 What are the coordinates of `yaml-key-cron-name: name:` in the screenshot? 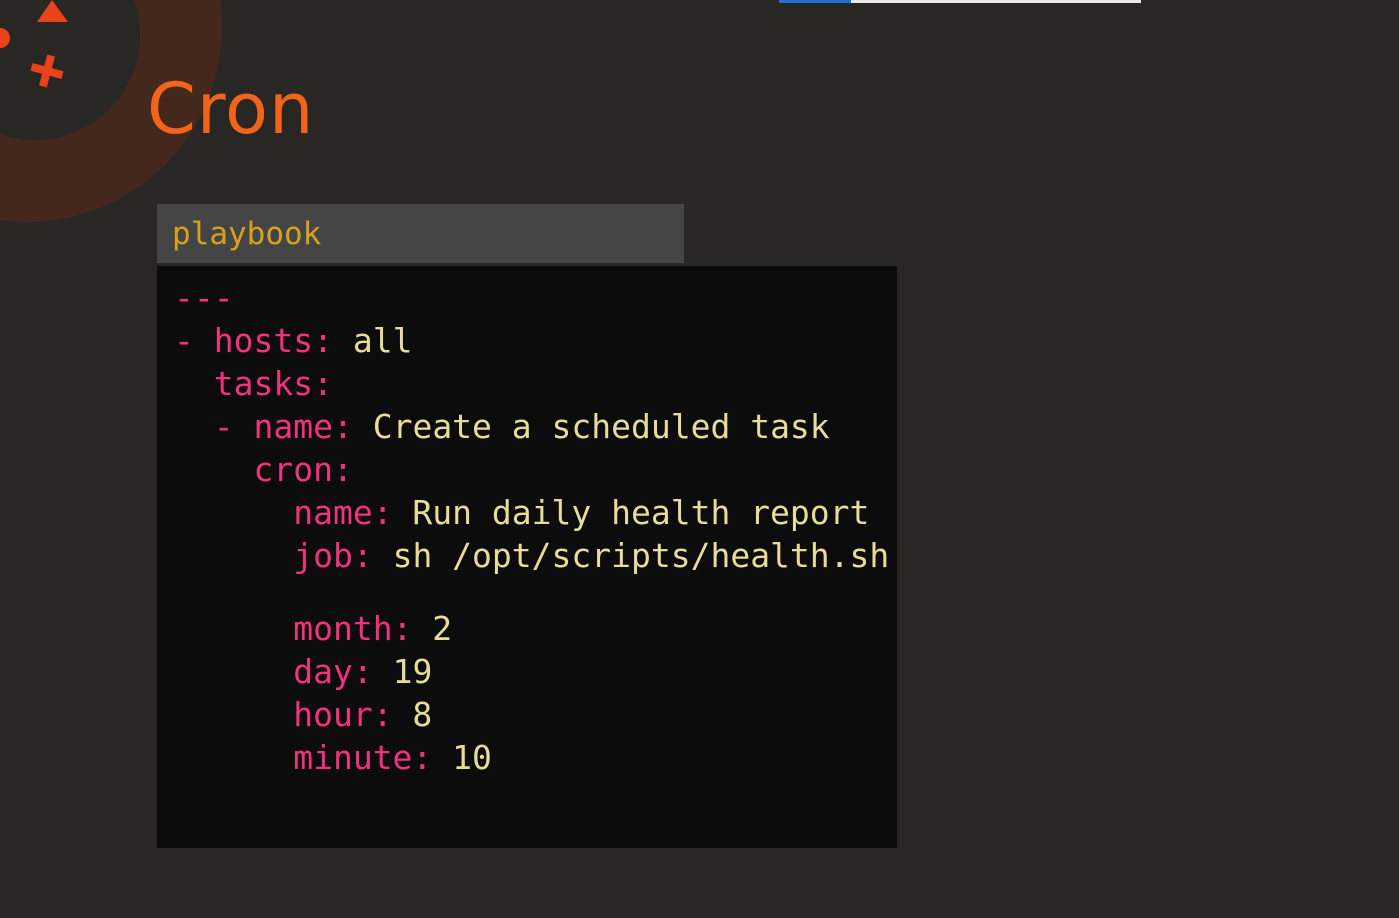 It's located at (343, 512).